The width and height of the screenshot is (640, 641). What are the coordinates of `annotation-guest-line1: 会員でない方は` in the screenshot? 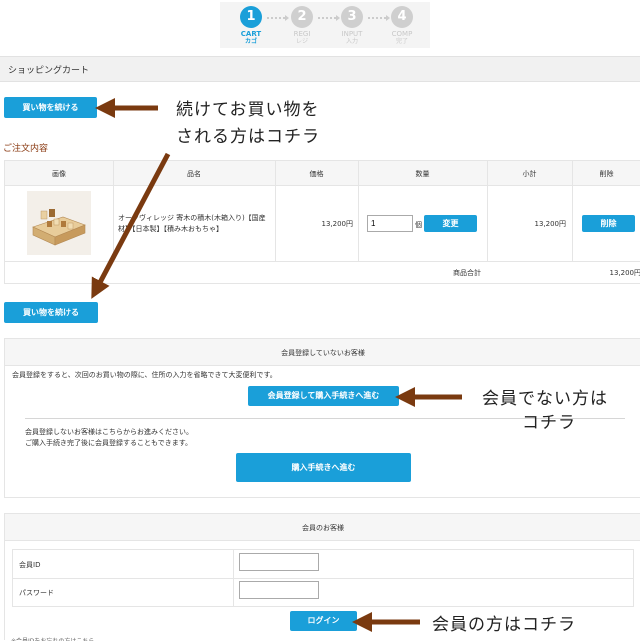 It's located at (545, 399).